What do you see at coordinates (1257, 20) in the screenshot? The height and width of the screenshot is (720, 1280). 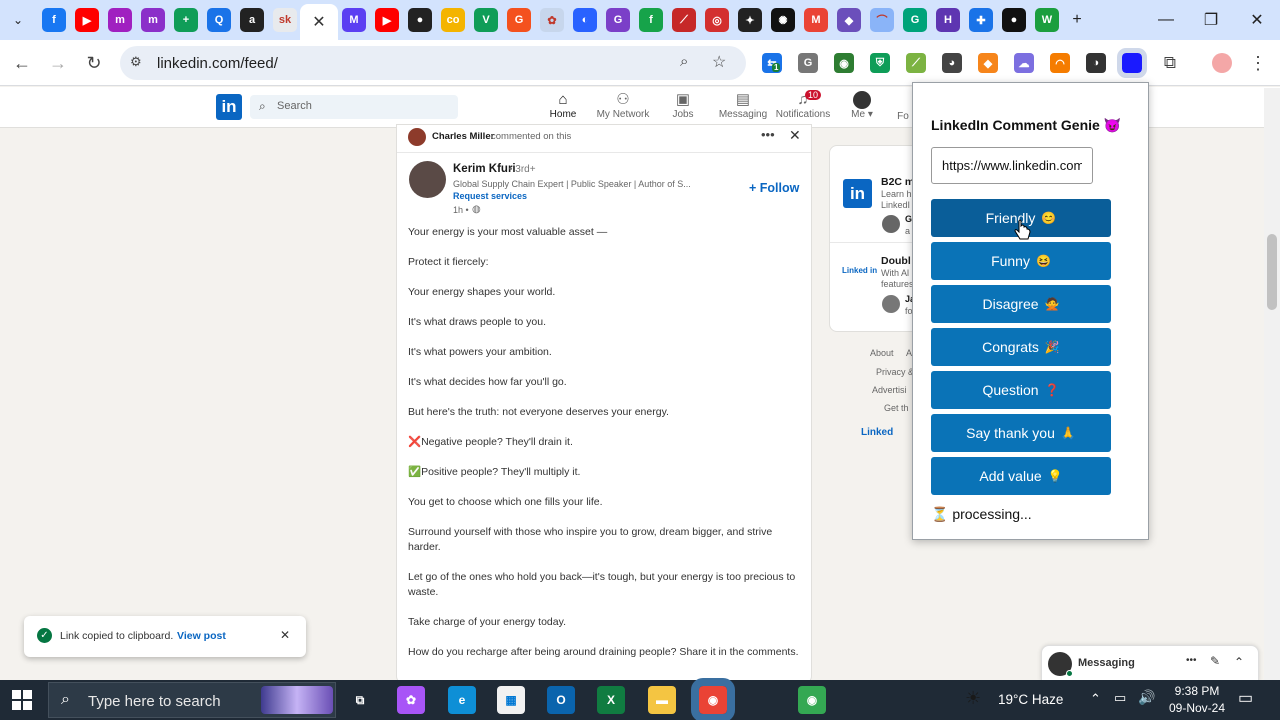 I see `window-close-button: ✕` at bounding box center [1257, 20].